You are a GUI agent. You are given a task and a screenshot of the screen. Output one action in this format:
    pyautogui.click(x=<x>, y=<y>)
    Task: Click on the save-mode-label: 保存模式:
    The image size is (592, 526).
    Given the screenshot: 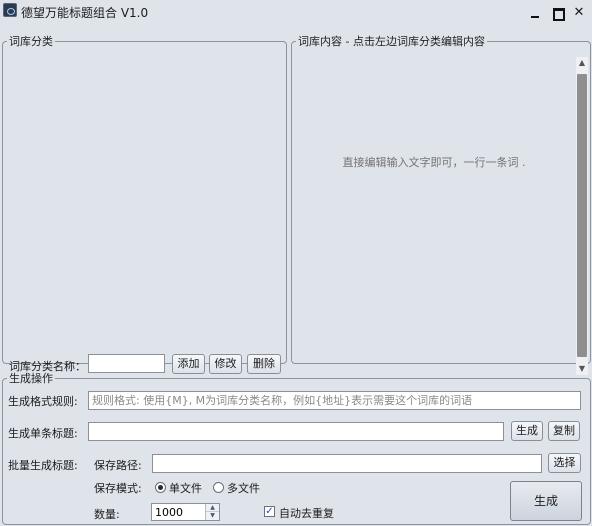 What is the action you would take?
    pyautogui.click(x=118, y=488)
    